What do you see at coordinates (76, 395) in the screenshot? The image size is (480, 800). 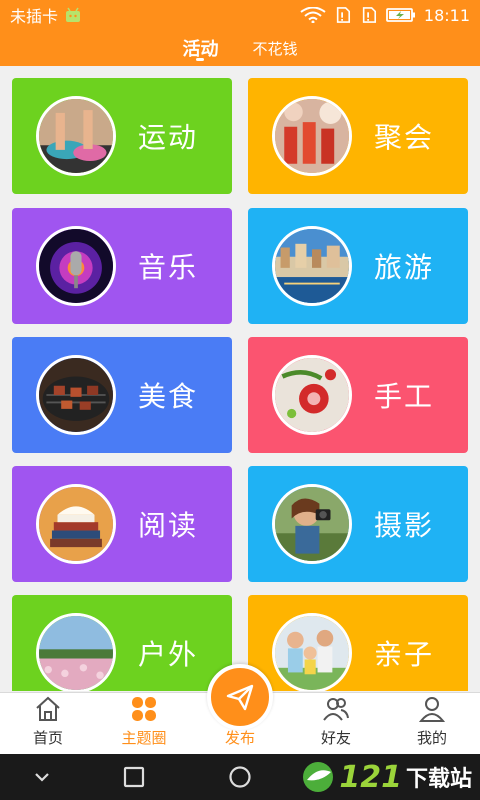 I see `food-photo` at bounding box center [76, 395].